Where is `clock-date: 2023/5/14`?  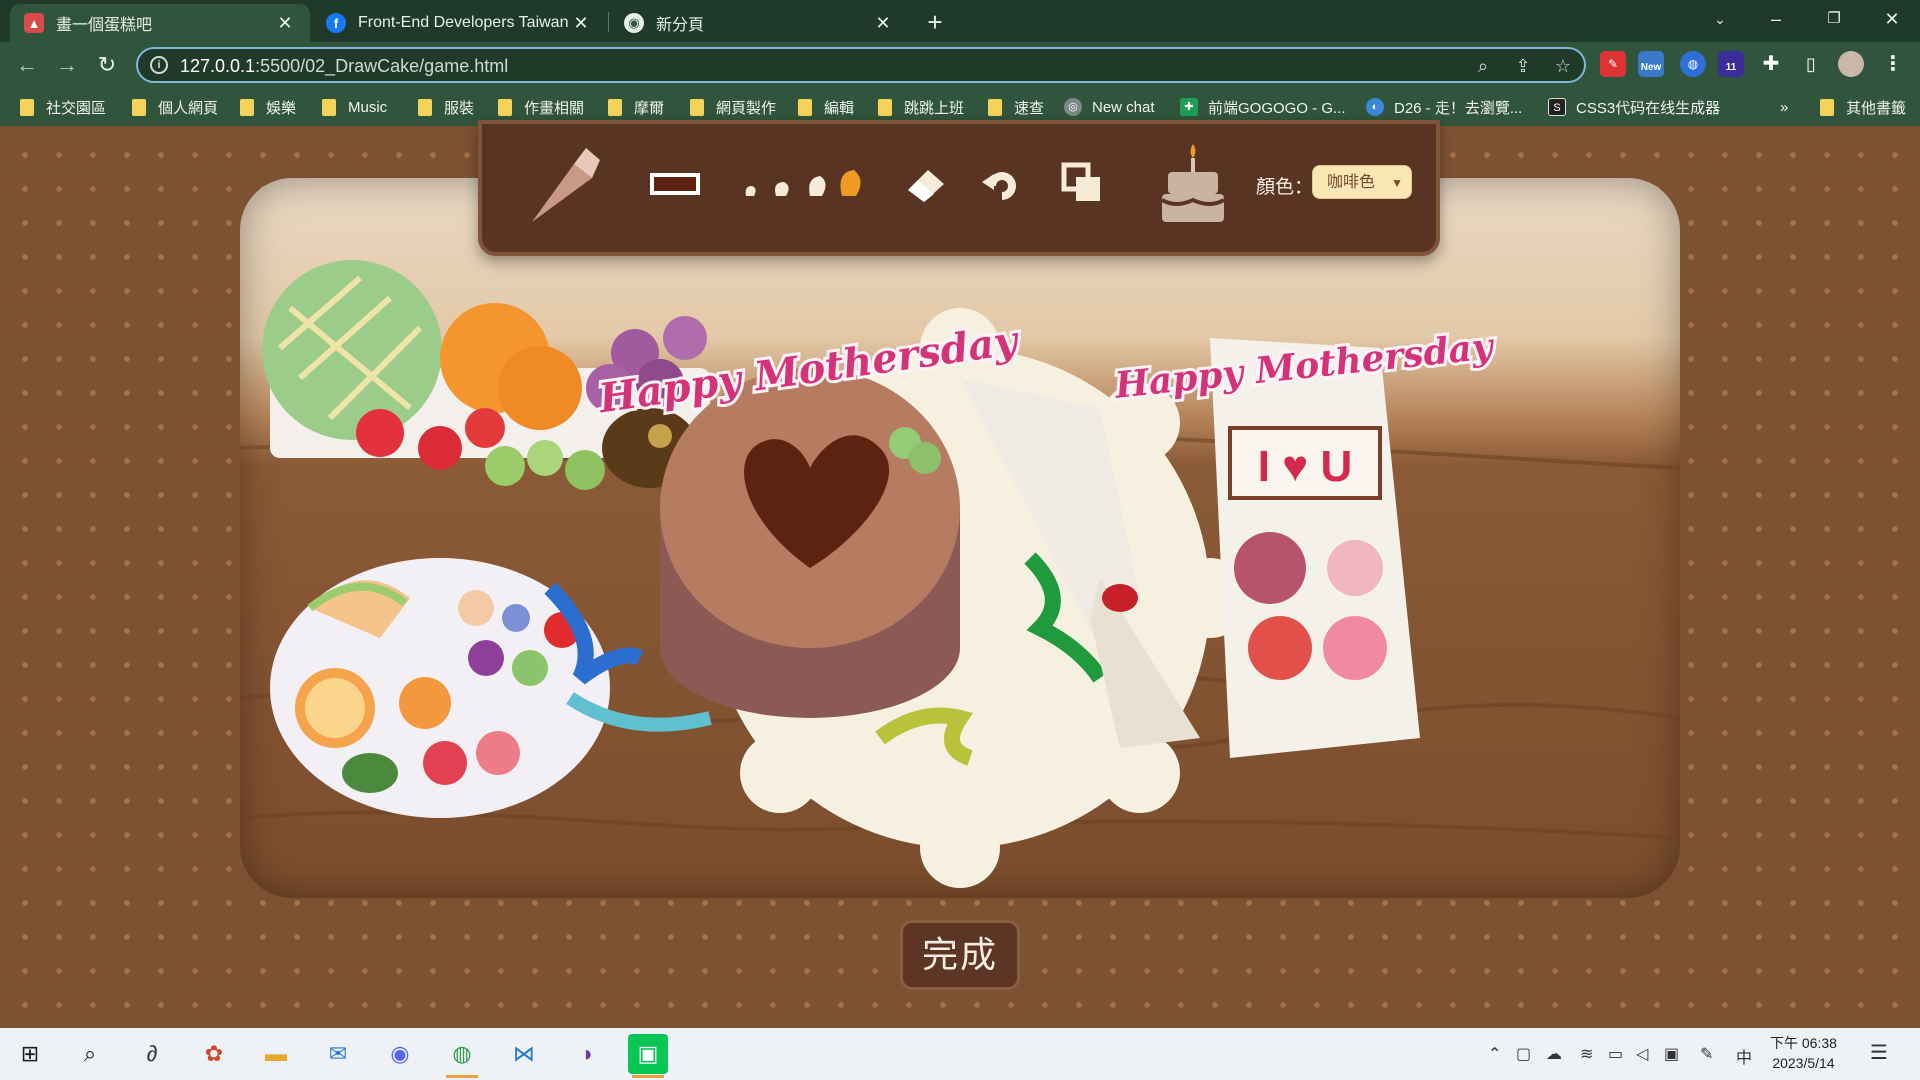
clock-date: 2023/5/14 is located at coordinates (1803, 1063).